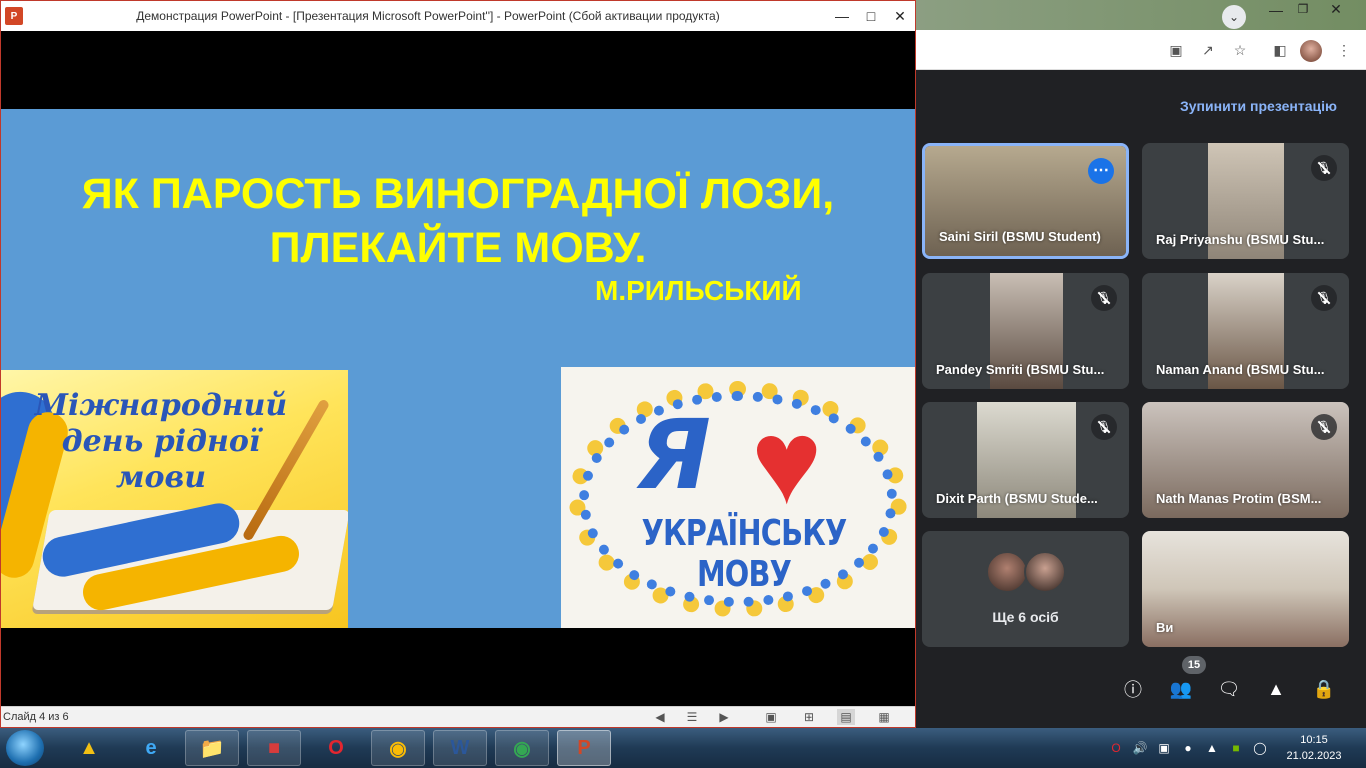 The width and height of the screenshot is (1366, 768). Describe the element at coordinates (698, 290) in the screenshot. I see `slide-author: М.РИЛЬСЬКИЙ` at that location.